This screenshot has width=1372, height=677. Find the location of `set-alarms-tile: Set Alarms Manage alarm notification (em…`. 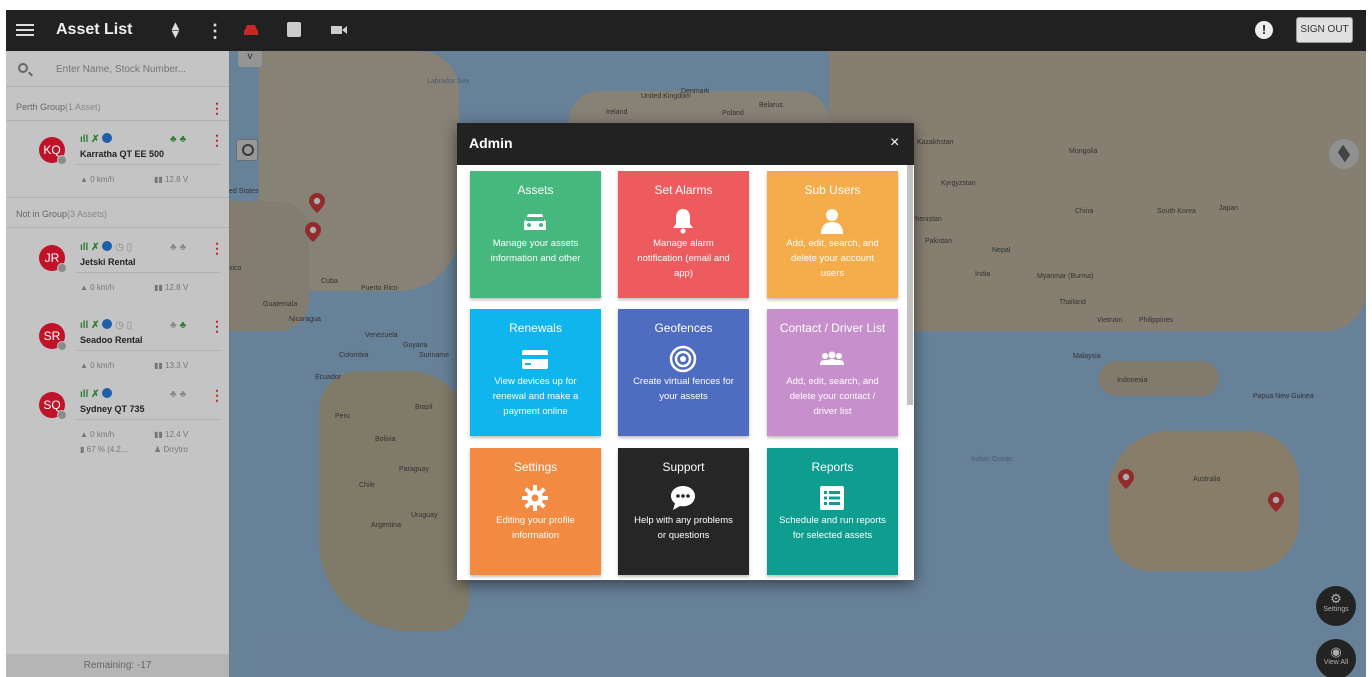

set-alarms-tile: Set Alarms Manage alarm notification (em… is located at coordinates (683, 234).